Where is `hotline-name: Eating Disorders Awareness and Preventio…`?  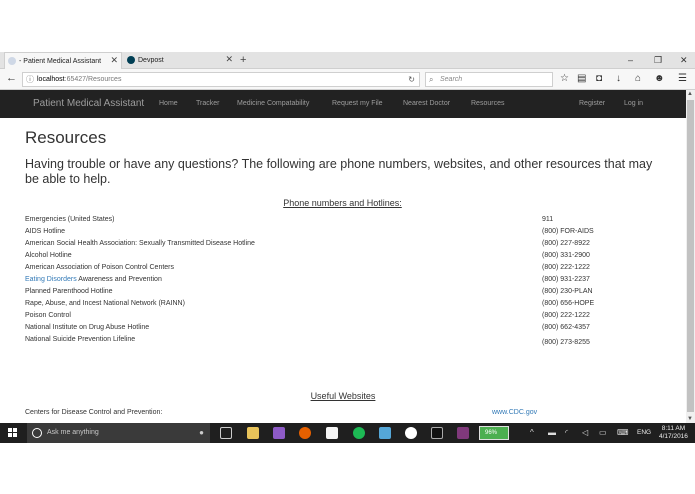 hotline-name: Eating Disorders Awareness and Preventio… is located at coordinates (93, 279).